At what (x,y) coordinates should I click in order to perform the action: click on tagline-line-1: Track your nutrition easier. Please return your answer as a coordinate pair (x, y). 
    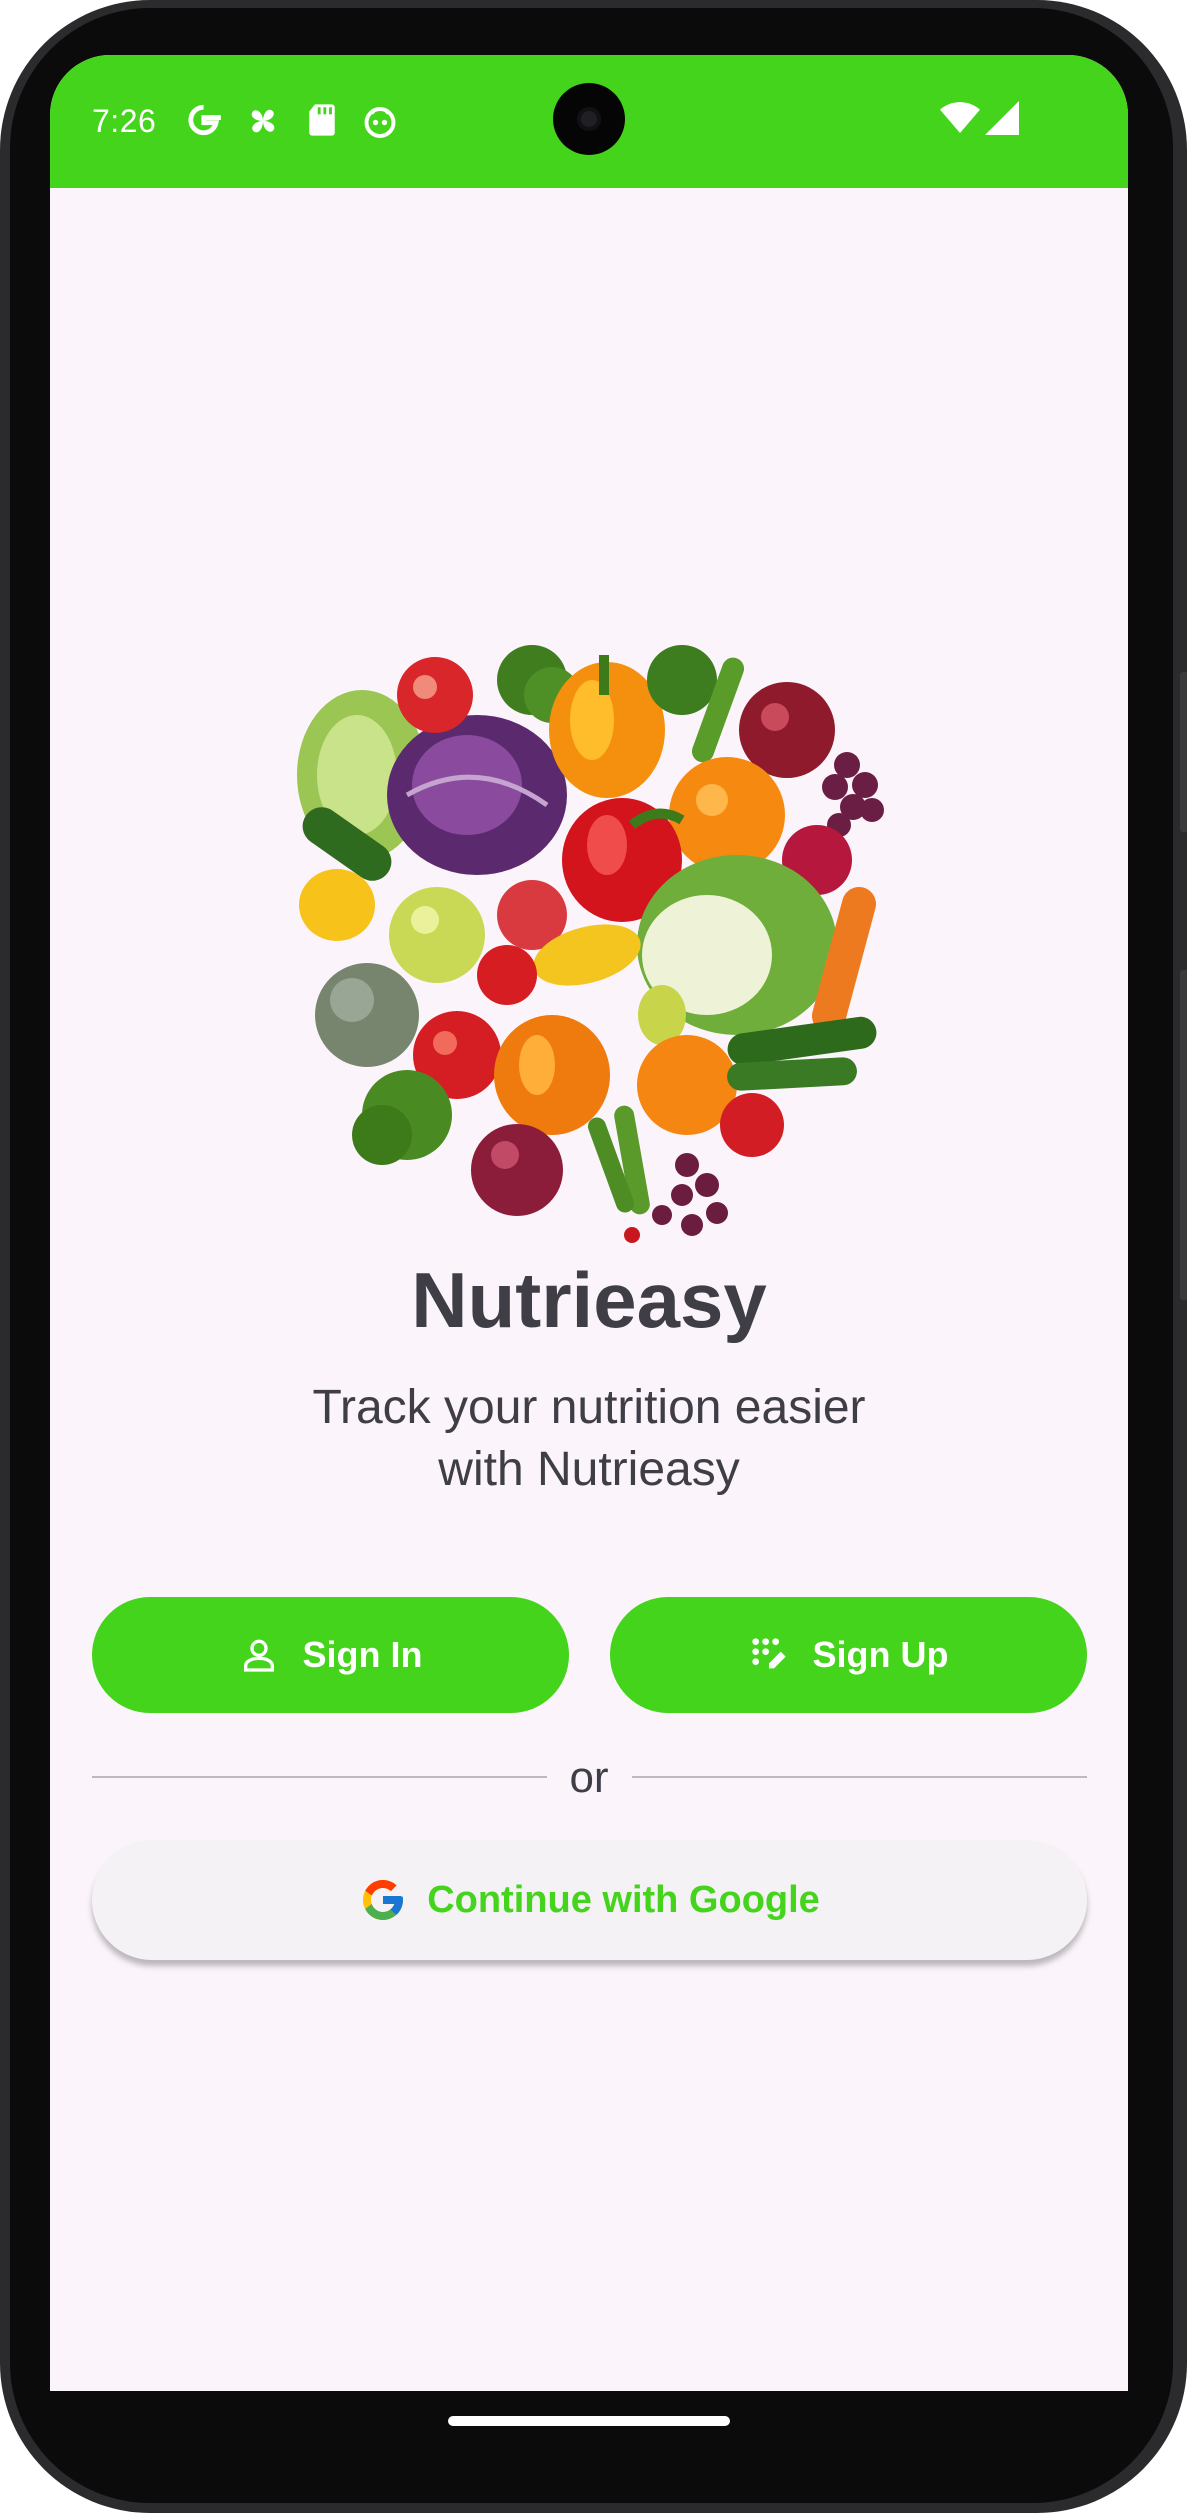
    Looking at the image, I should click on (589, 1407).